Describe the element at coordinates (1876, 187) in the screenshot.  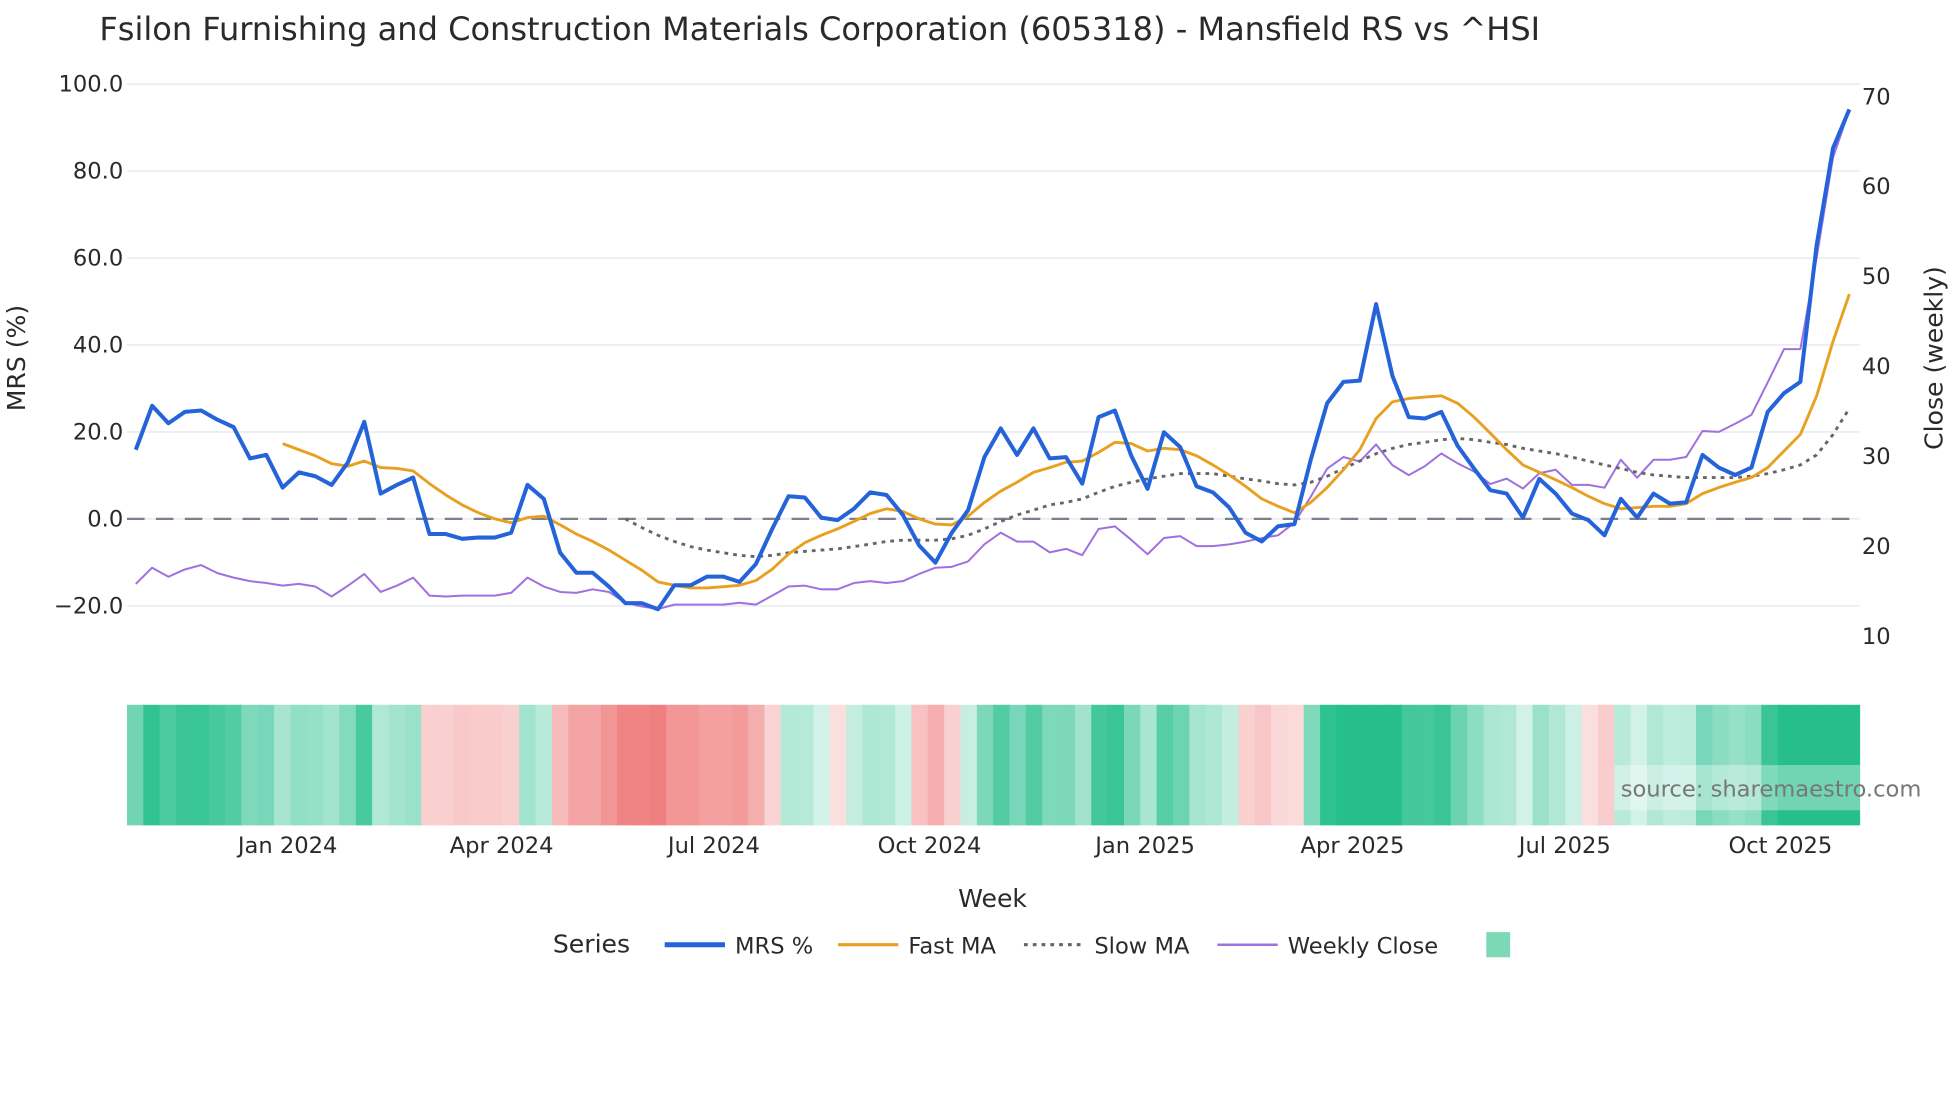
I see `right-tick-label: 60` at that location.